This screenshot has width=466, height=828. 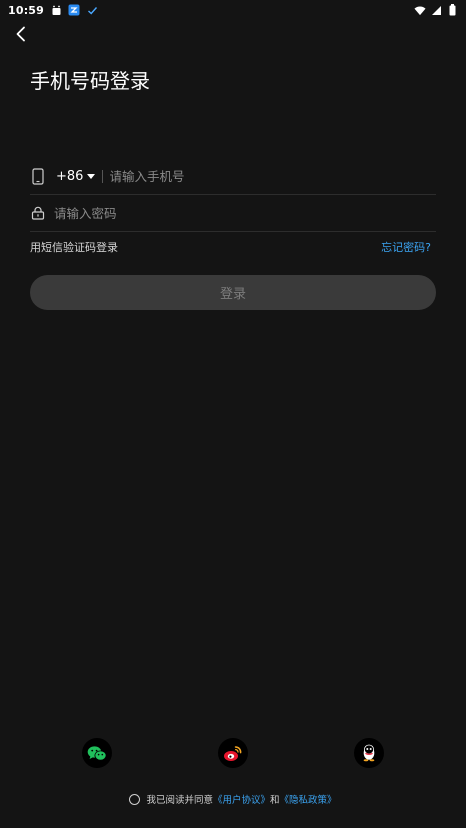 I want to click on phone-icon, so click(x=38, y=176).